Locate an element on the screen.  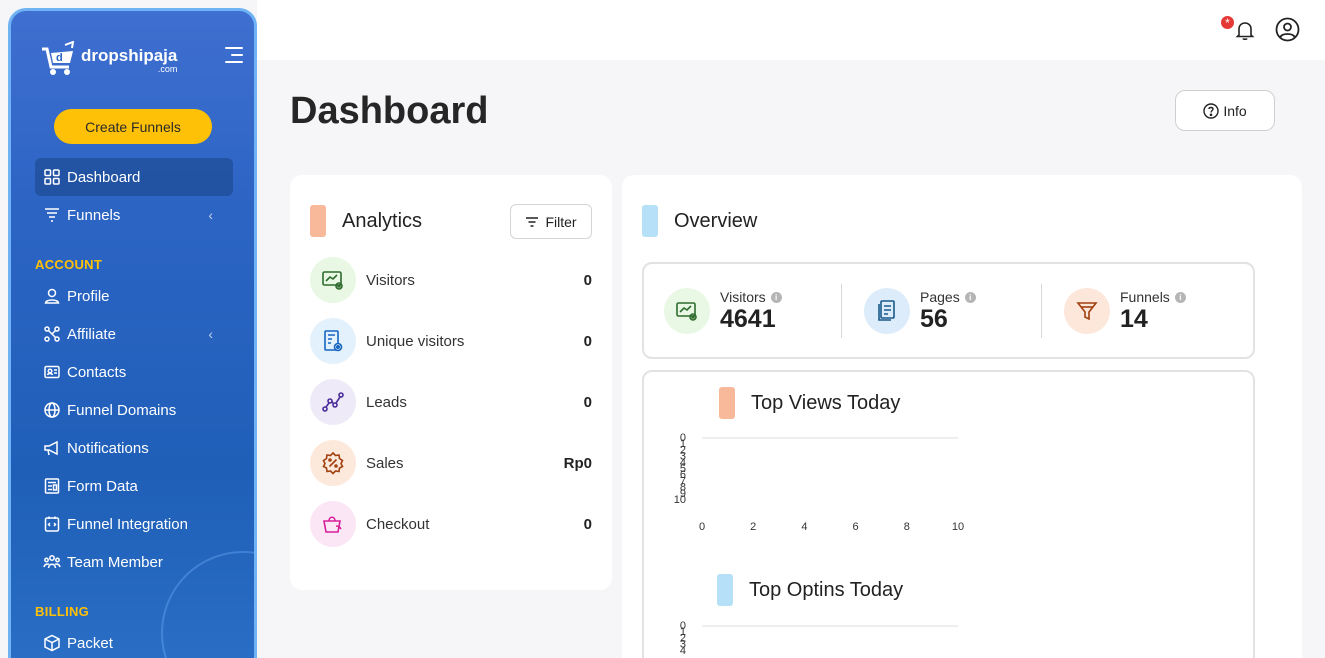
top-optins-header: Top Optins Today is located at coordinates (810, 590).